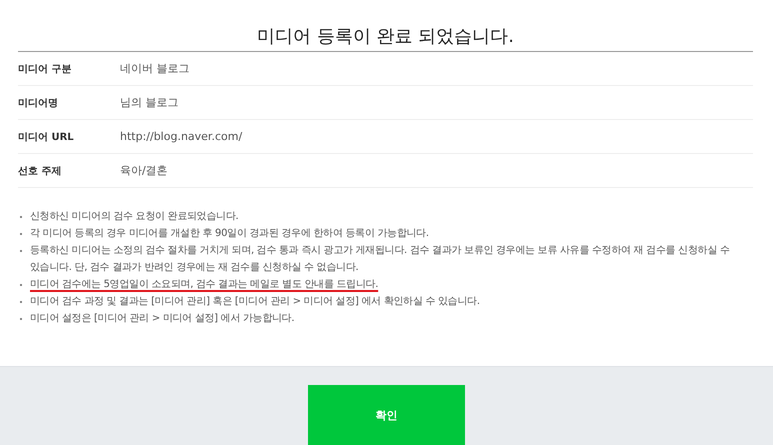 This screenshot has height=445, width=773. I want to click on field-value: 육아/결혼, so click(144, 170).